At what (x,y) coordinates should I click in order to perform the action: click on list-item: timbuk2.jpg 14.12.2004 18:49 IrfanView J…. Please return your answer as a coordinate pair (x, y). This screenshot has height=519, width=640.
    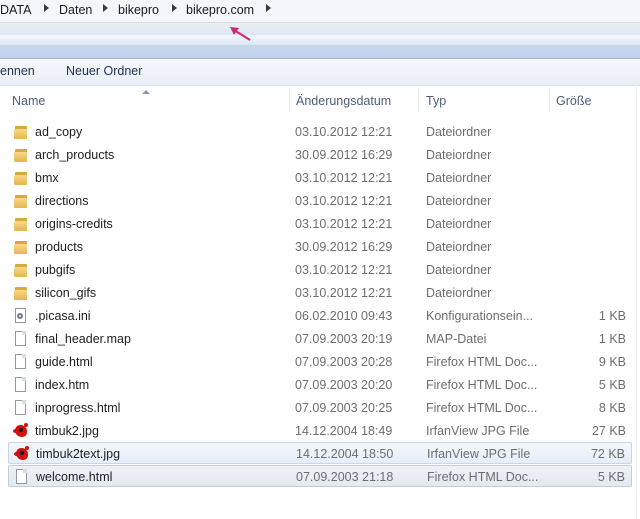
    Looking at the image, I should click on (320, 431).